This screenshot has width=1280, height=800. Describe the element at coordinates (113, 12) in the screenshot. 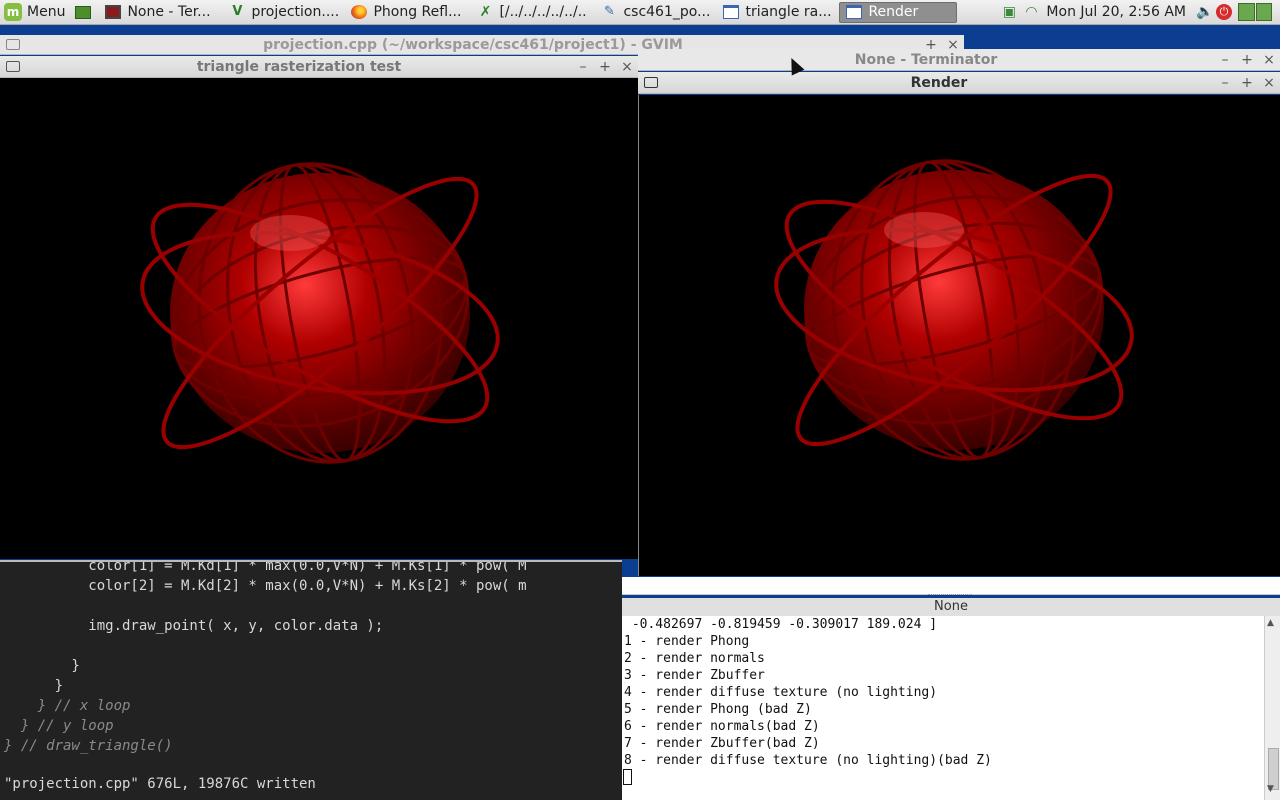

I see `terminal-icon` at that location.